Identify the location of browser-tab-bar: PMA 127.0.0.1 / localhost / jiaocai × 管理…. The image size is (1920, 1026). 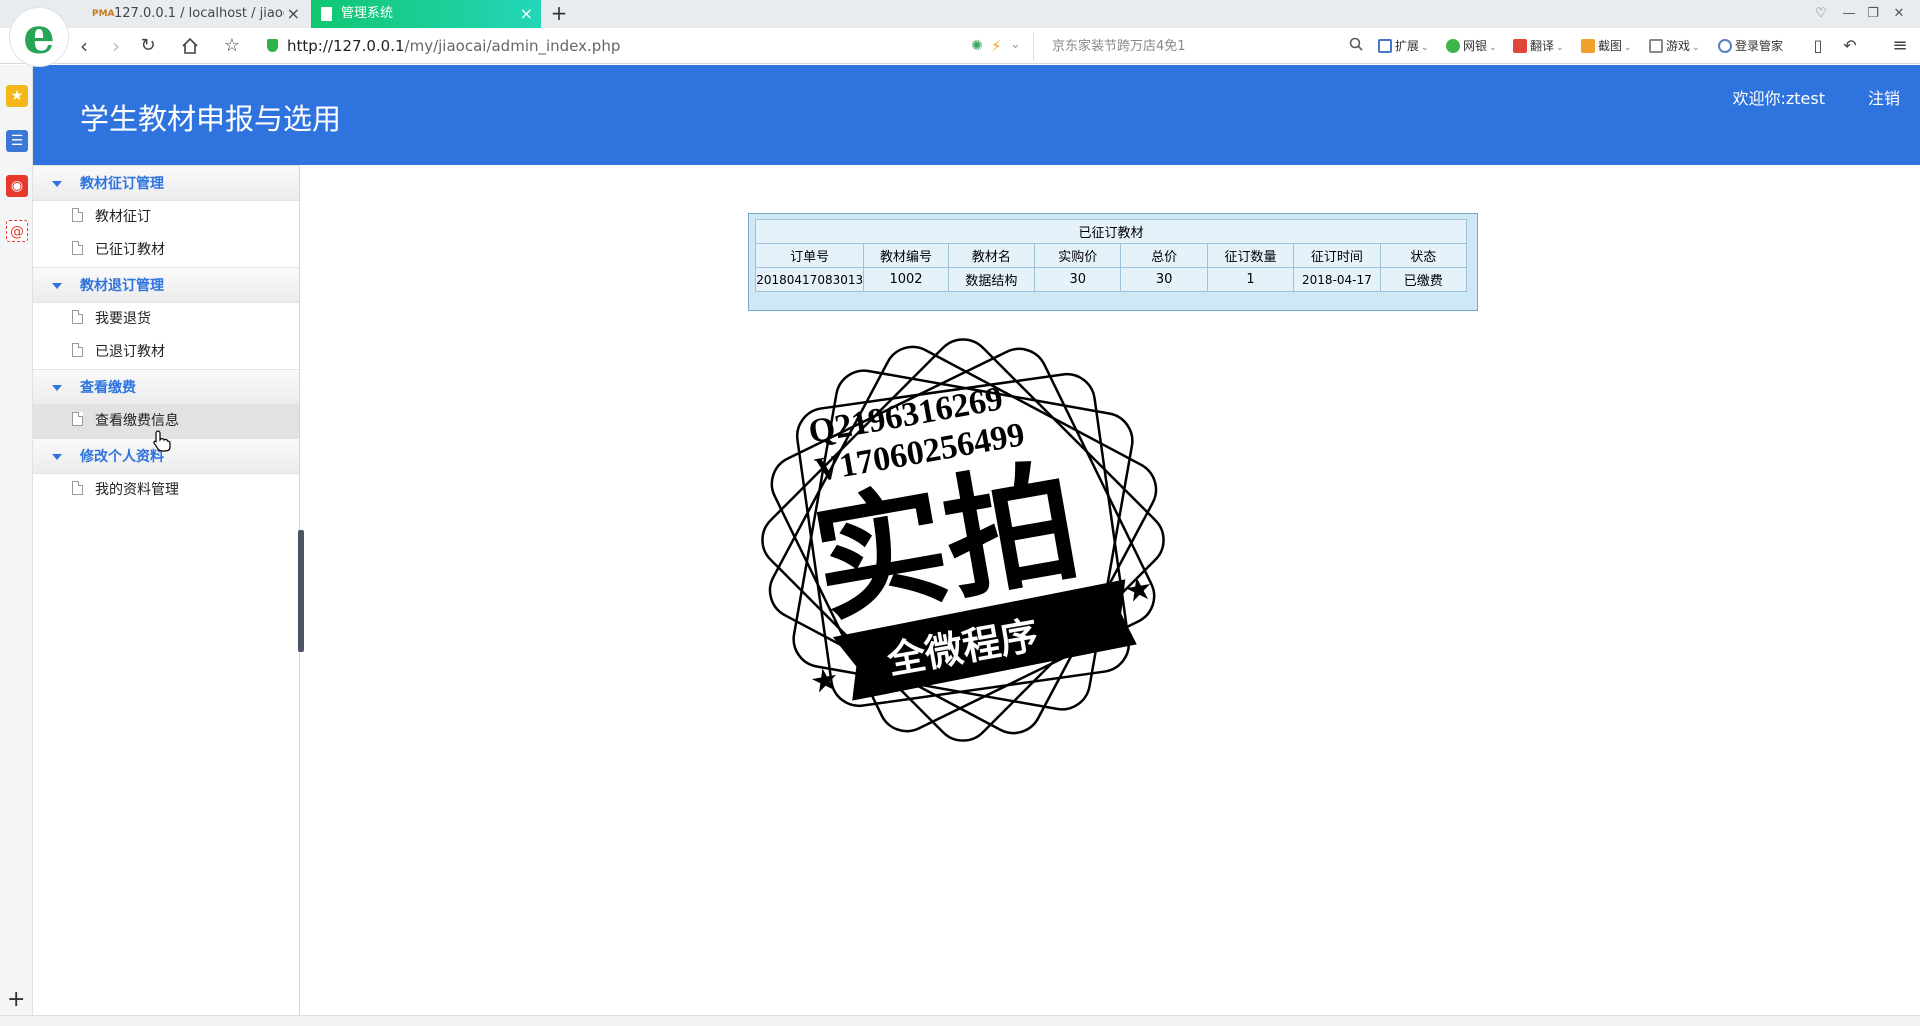
(960, 14).